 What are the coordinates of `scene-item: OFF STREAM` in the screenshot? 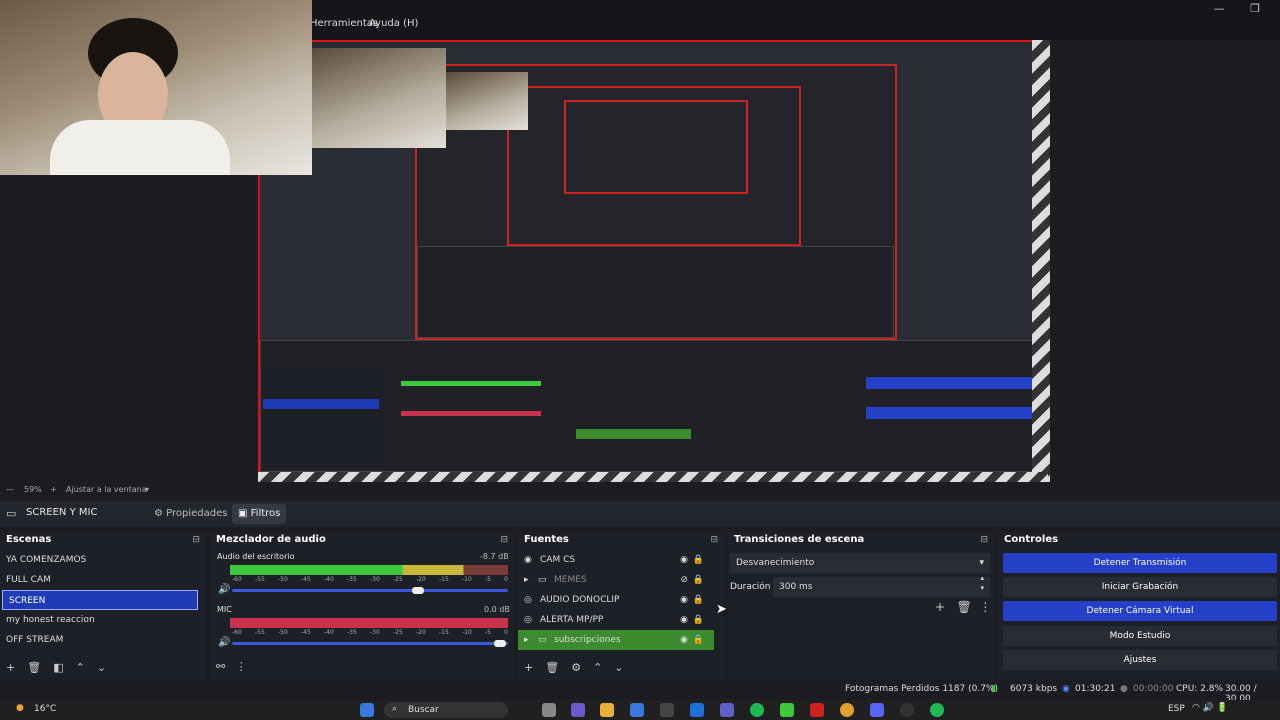 It's located at (103, 640).